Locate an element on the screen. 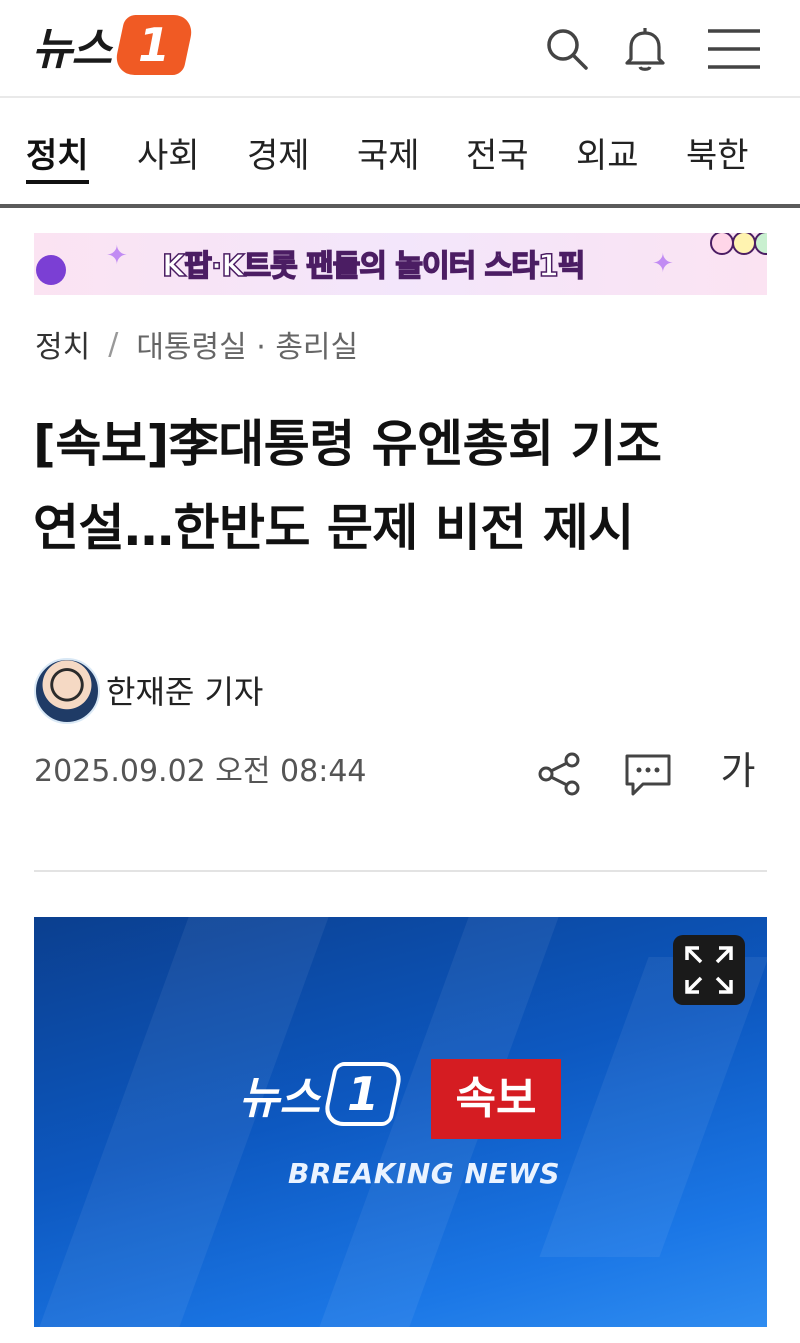 The height and width of the screenshot is (1343, 800). font-size-button: 가 is located at coordinates (738, 771).